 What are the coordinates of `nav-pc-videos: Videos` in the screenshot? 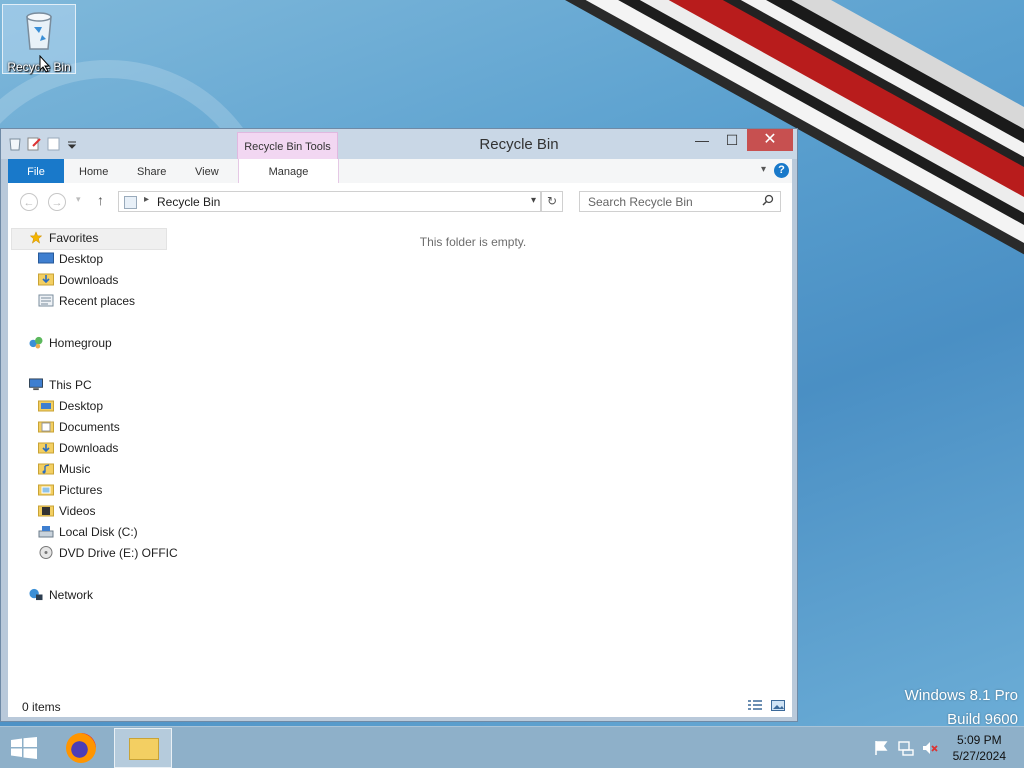 It's located at (66, 511).